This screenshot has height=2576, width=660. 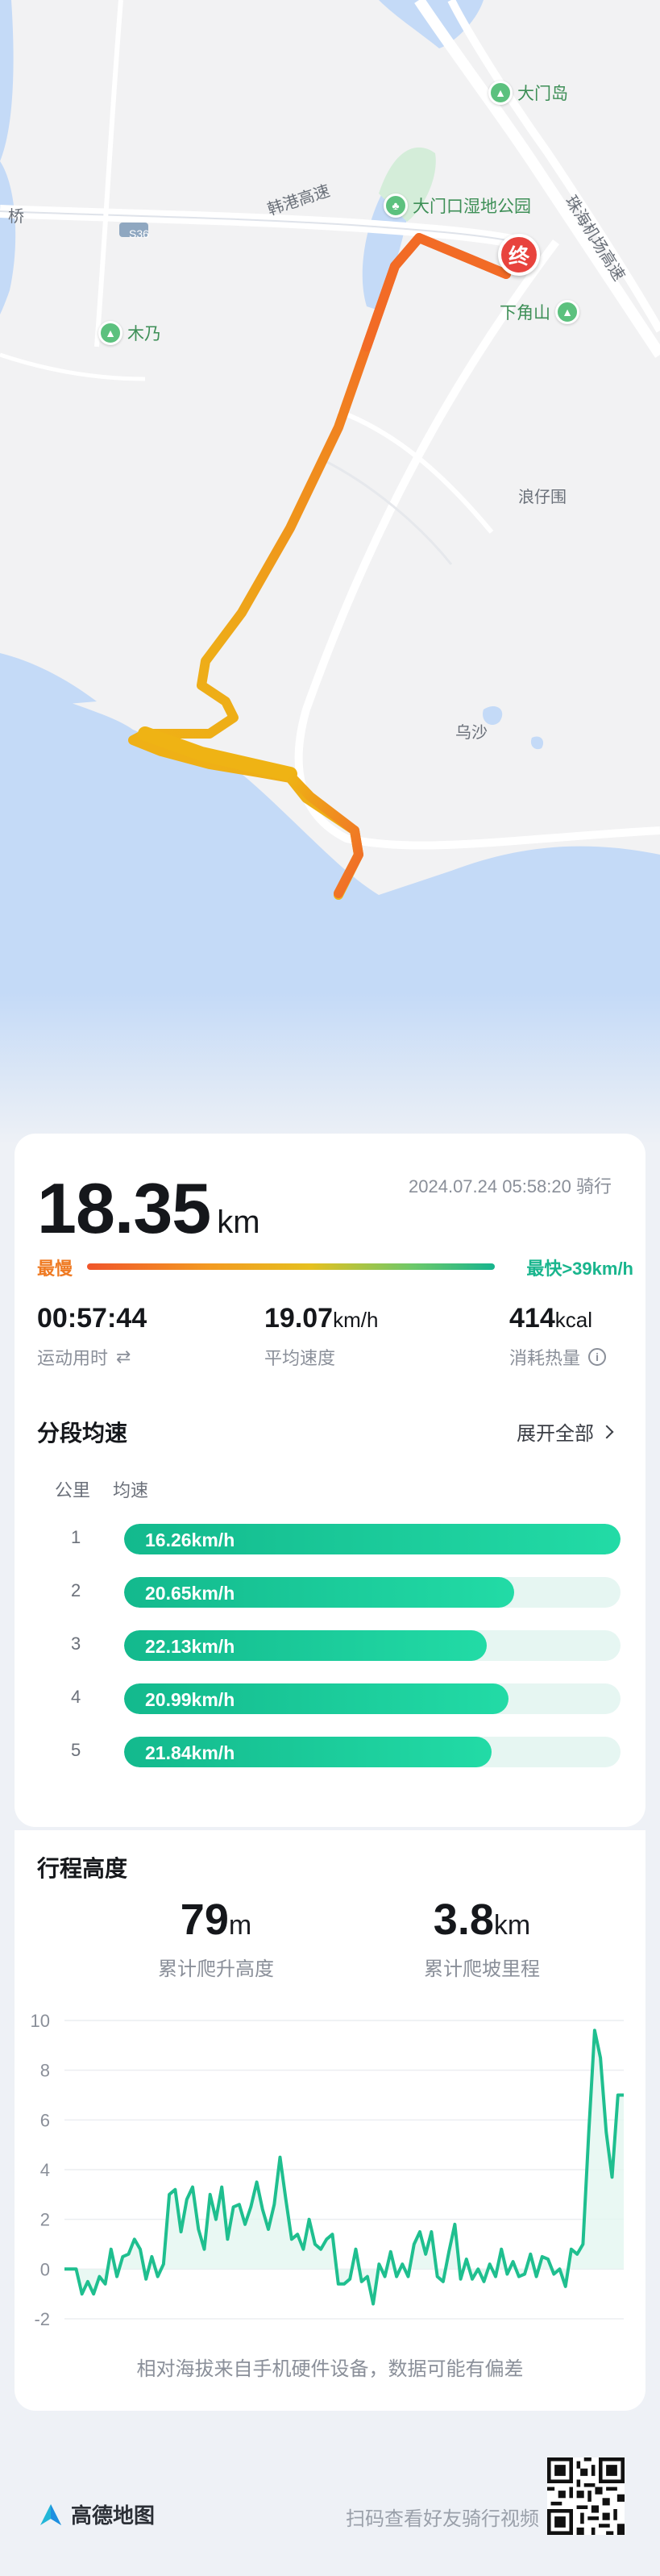 What do you see at coordinates (123, 1356) in the screenshot?
I see `swap-icon: ⇄` at bounding box center [123, 1356].